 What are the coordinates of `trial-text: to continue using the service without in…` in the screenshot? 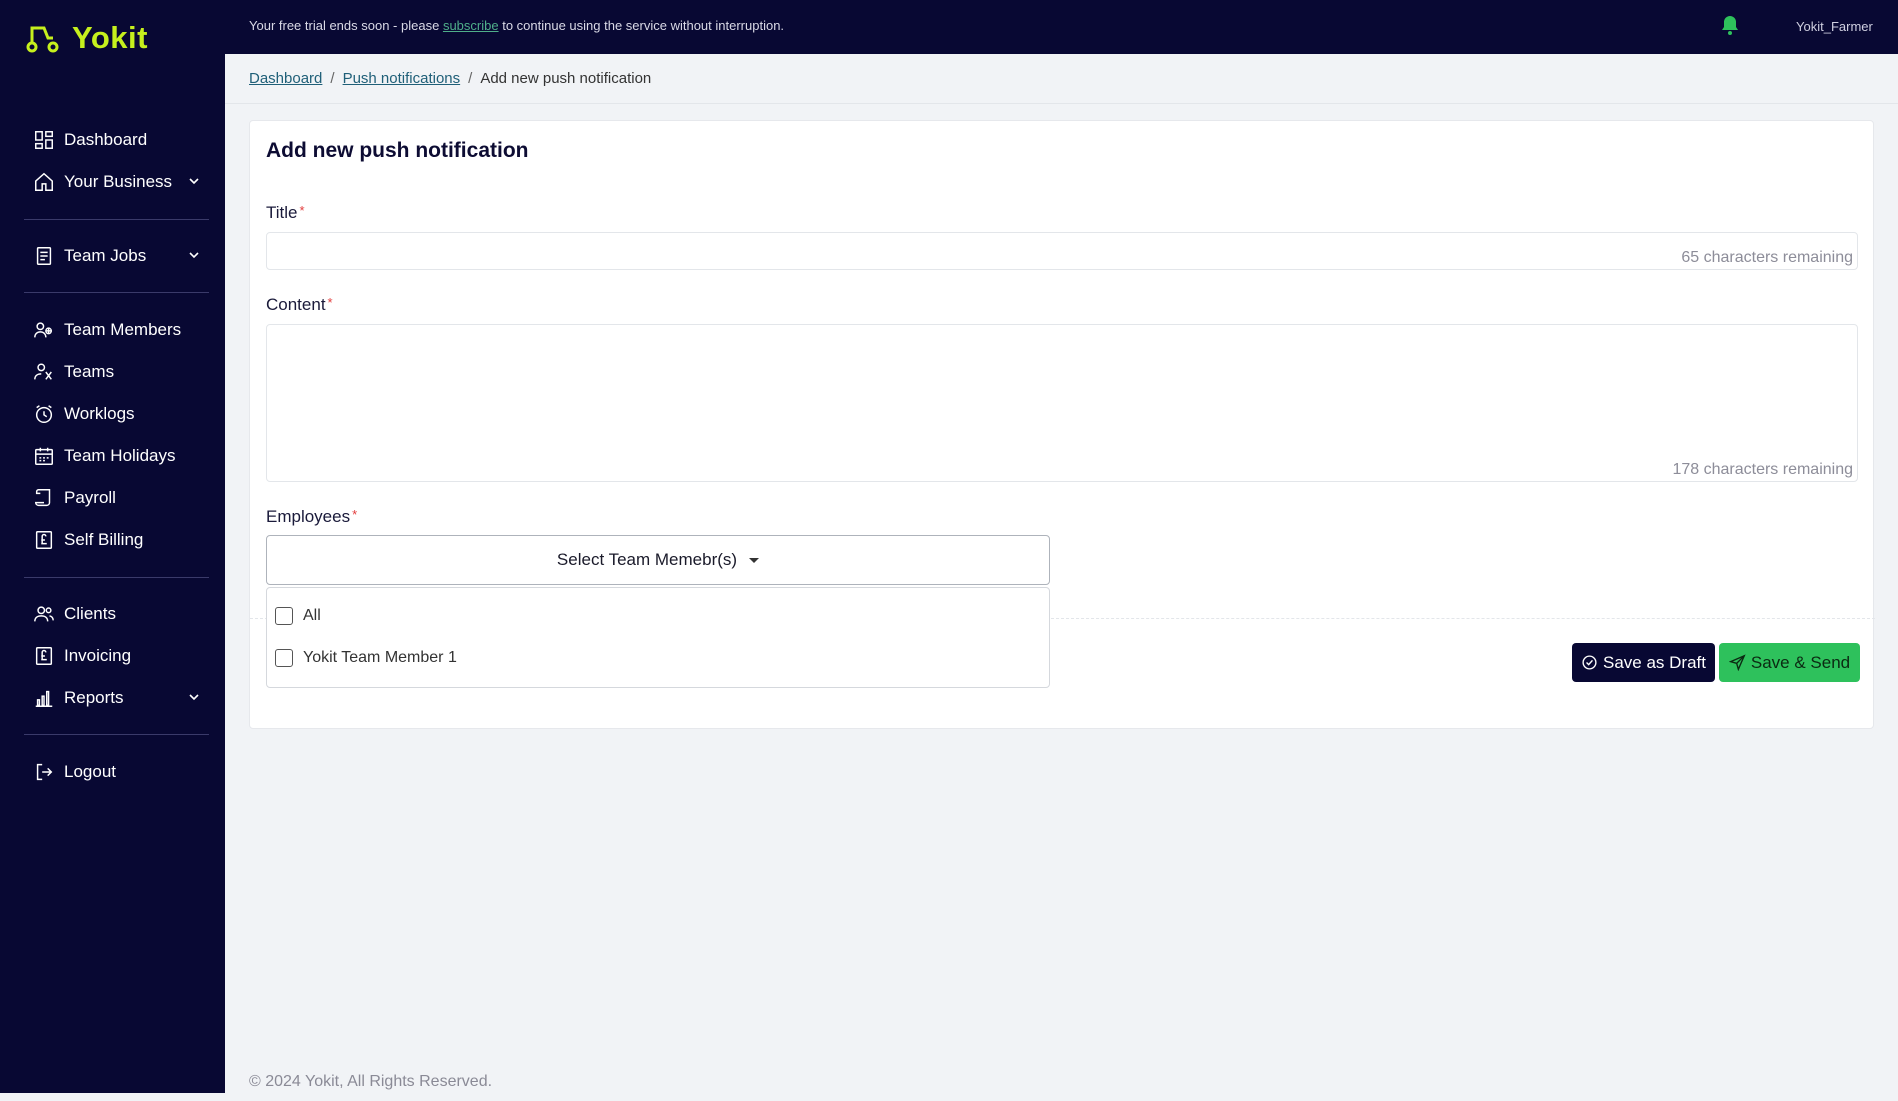 It's located at (643, 25).